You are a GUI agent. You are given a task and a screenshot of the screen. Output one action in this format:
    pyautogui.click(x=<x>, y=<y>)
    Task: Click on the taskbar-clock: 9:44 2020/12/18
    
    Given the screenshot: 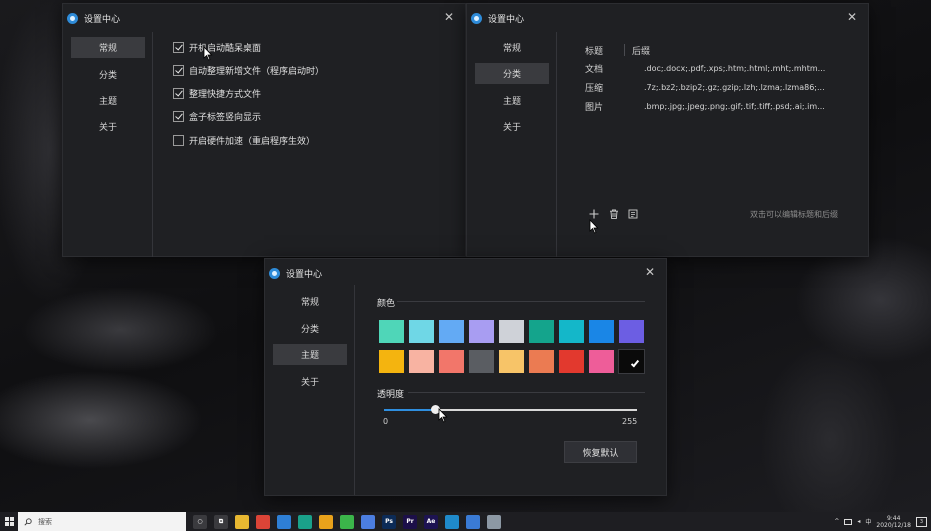 What is the action you would take?
    pyautogui.click(x=893, y=522)
    